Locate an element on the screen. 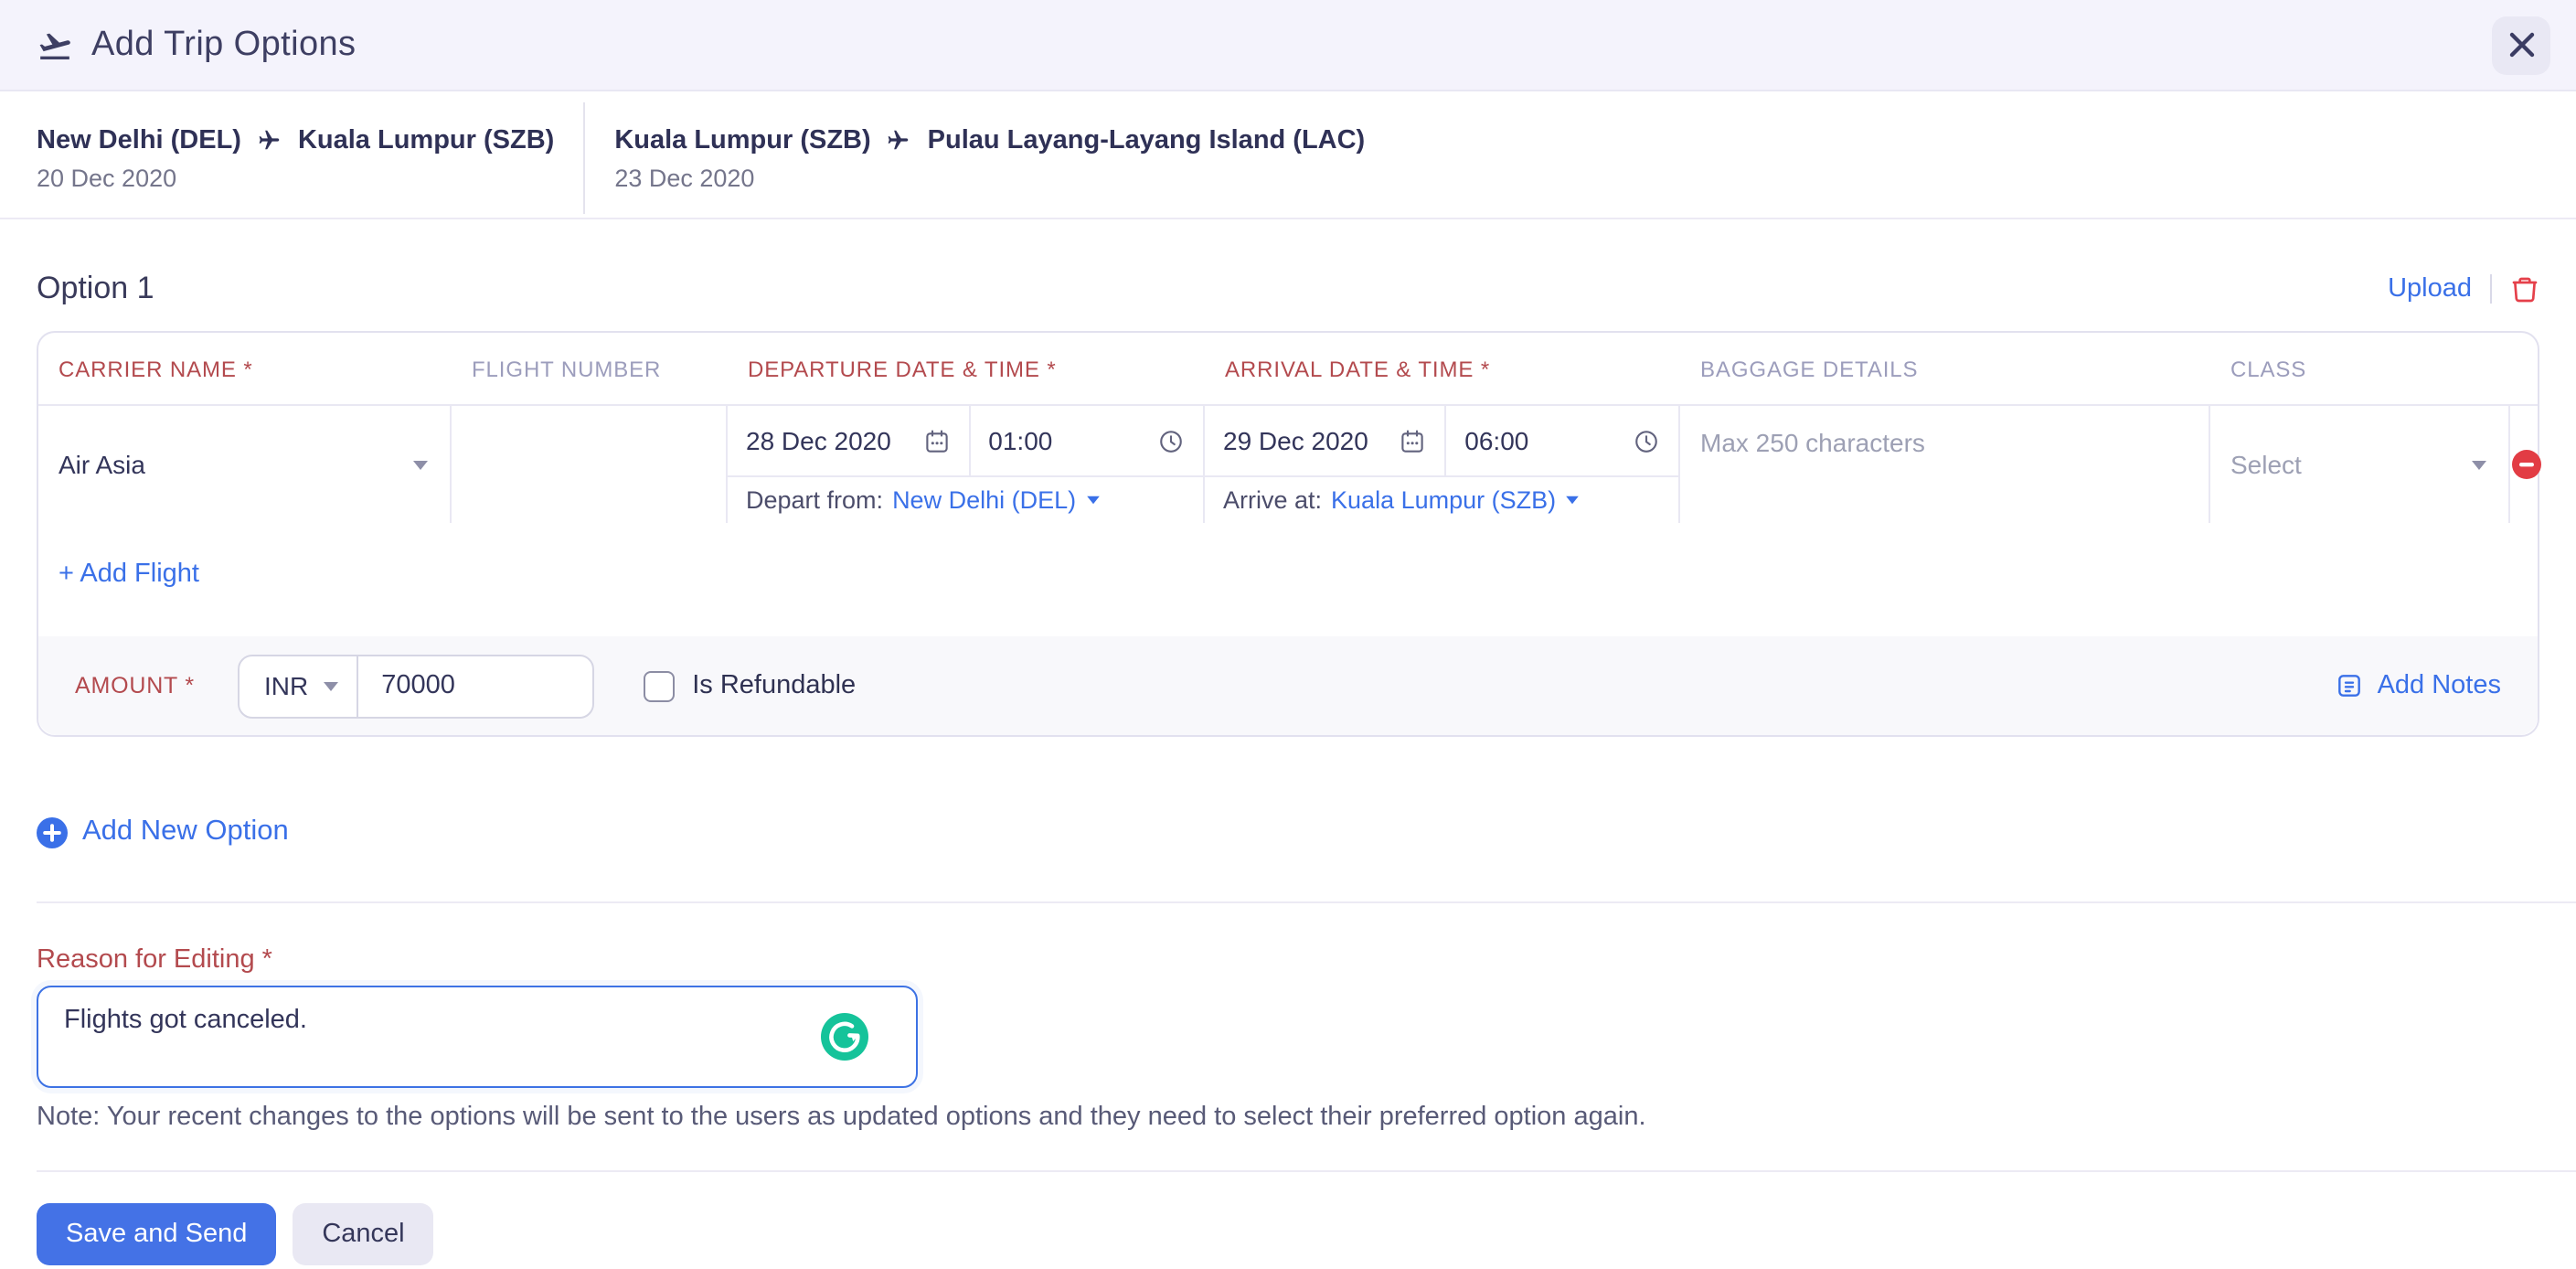 This screenshot has height=1269, width=2576. baggage-cell is located at coordinates (1945, 464).